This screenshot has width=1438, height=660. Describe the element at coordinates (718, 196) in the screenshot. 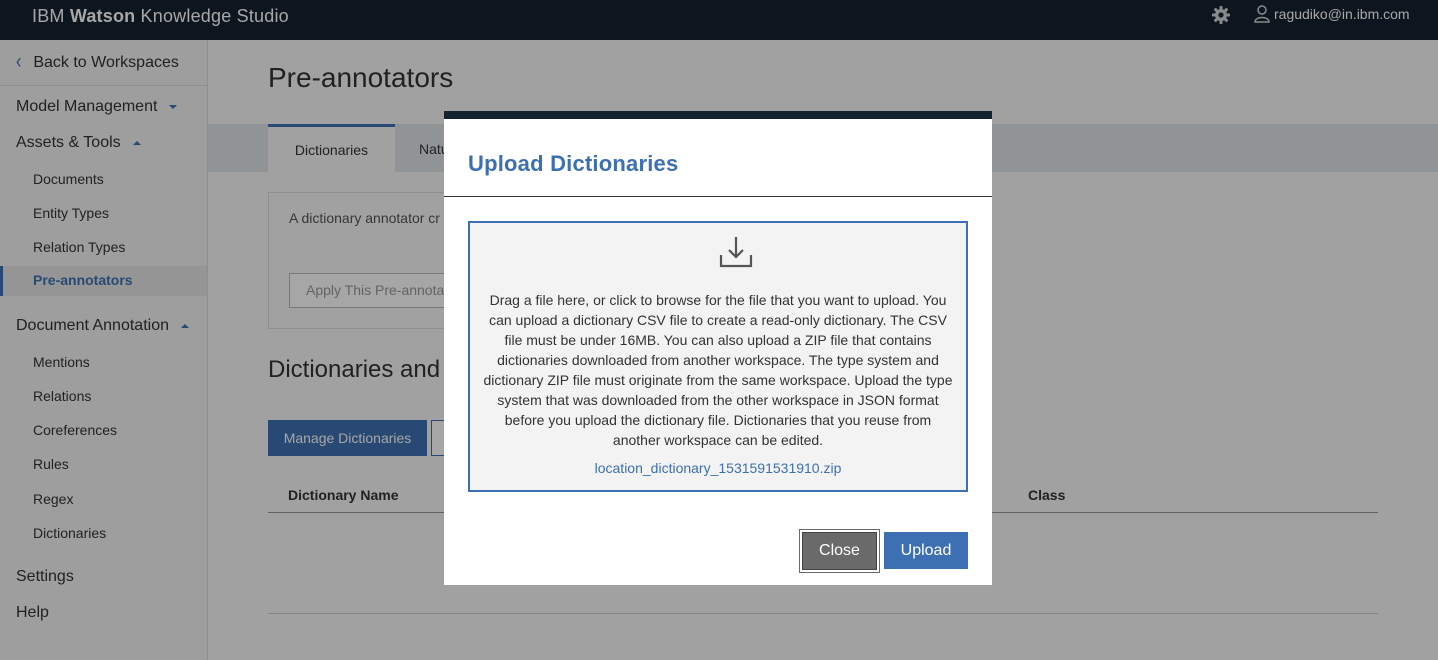

I see `dialog-divider` at that location.